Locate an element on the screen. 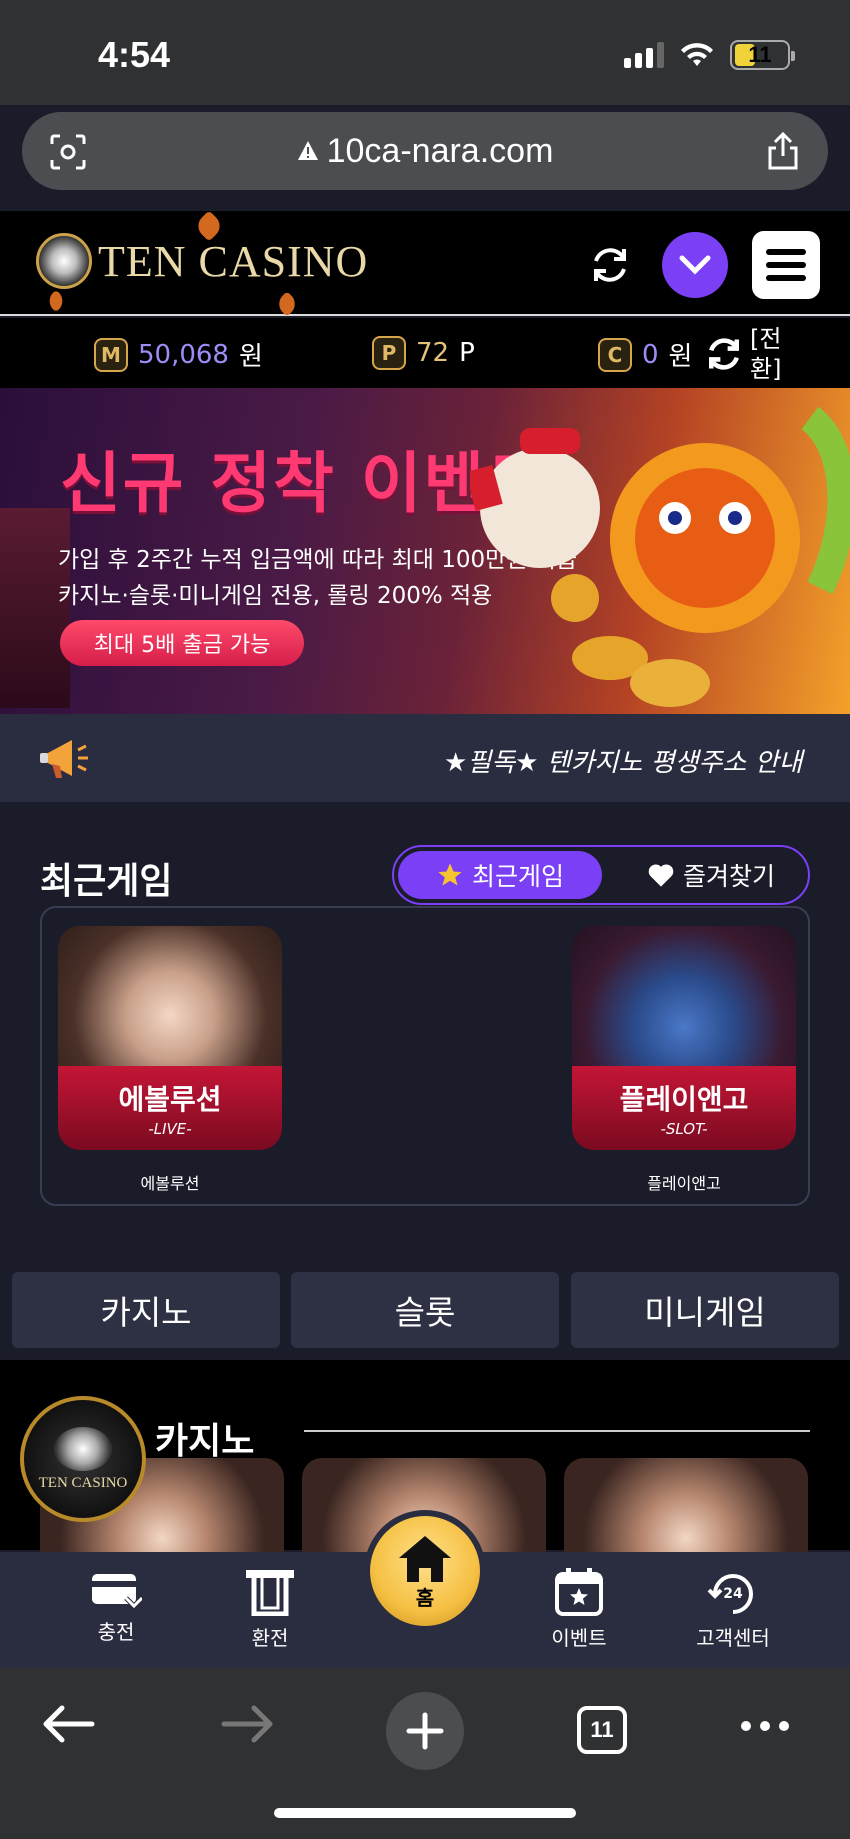 The width and height of the screenshot is (850, 1839). tab-event-label: 이벤트 is located at coordinates (579, 1638).